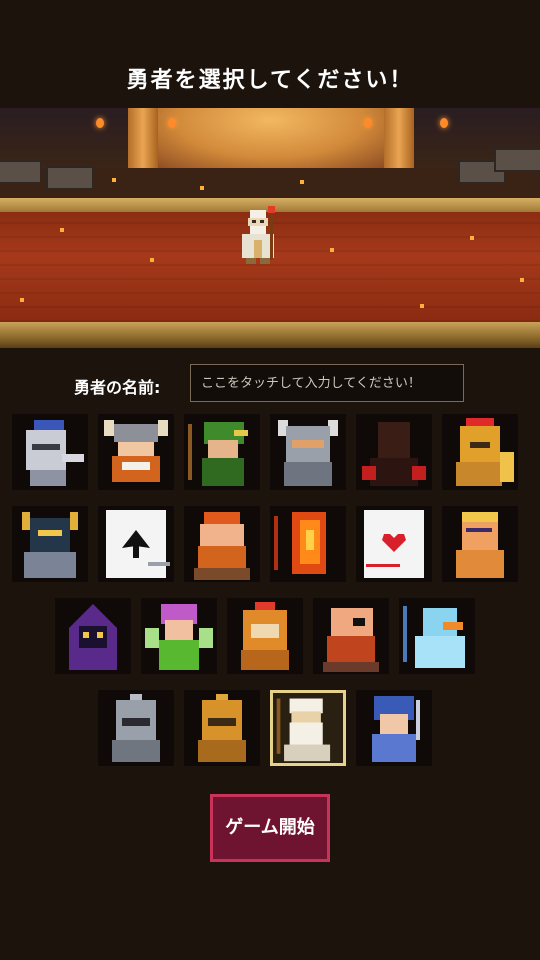 The height and width of the screenshot is (960, 540). I want to click on hero-portrait-white-wizard, so click(308, 728).